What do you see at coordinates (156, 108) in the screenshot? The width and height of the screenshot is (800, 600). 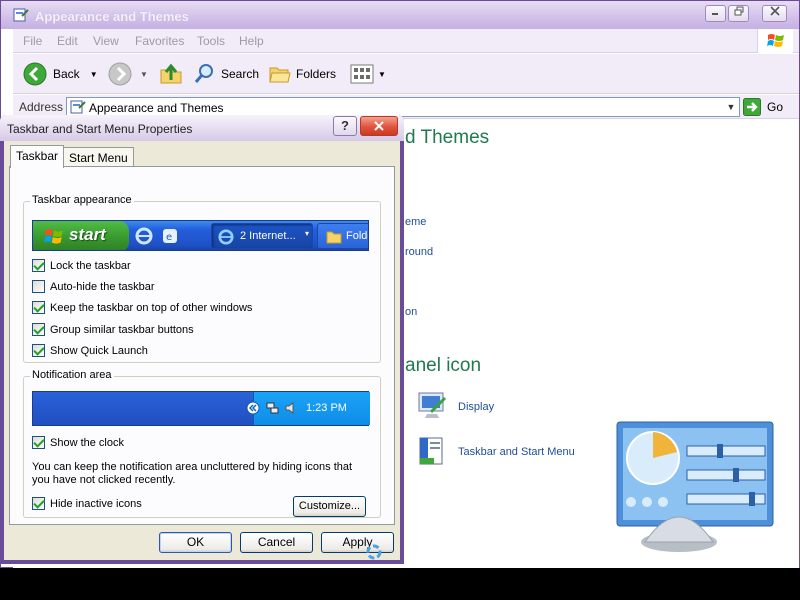 I see `address-value: Appearance and Themes` at bounding box center [156, 108].